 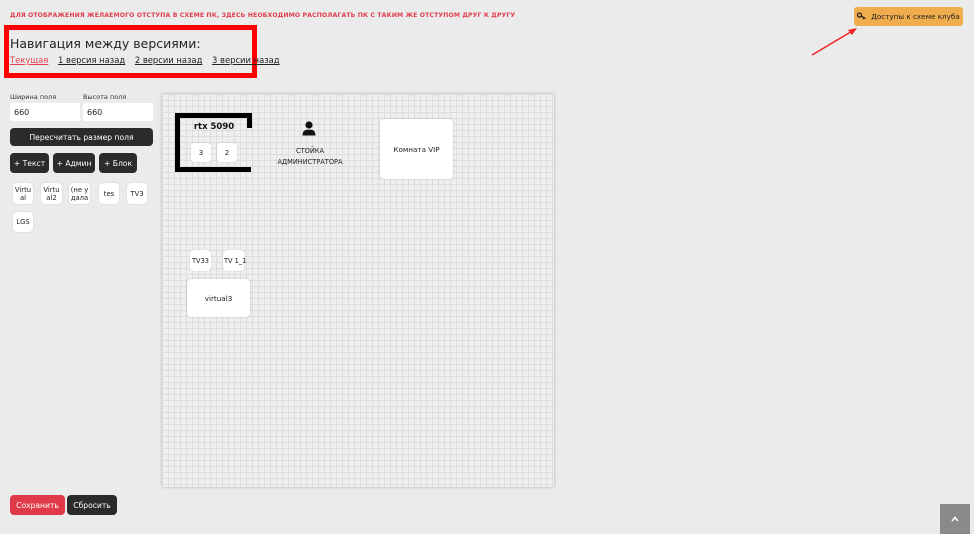 I want to click on version-link-1-back: 1 версия назад, so click(x=91, y=60).